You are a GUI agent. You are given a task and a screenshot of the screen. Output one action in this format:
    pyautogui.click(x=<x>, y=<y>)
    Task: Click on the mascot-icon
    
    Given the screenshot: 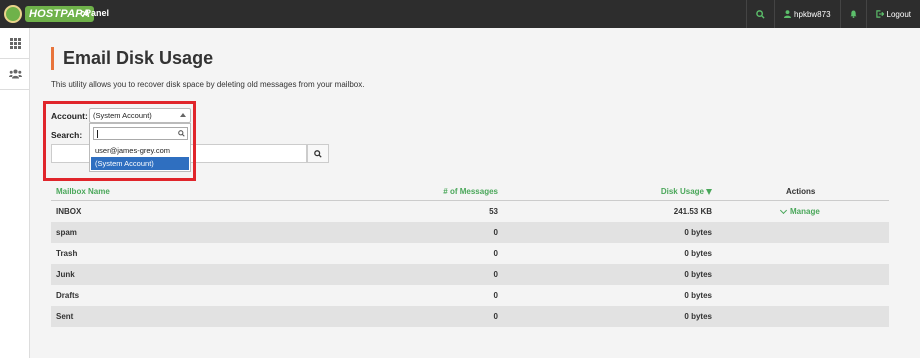 What is the action you would take?
    pyautogui.click(x=13, y=14)
    